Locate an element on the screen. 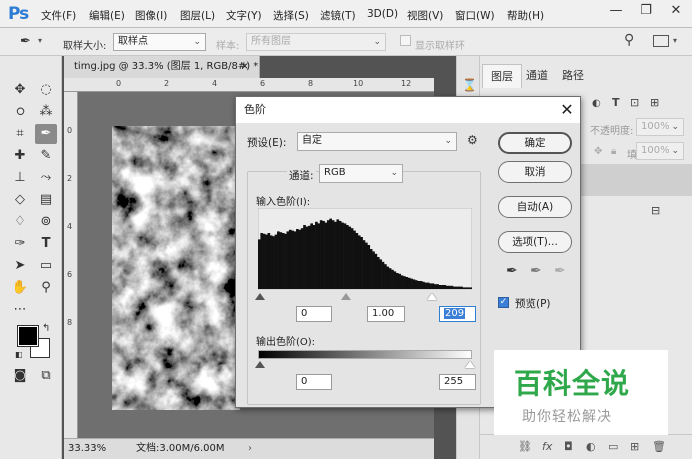 The image size is (692, 459). menu-help: 帮助(H) is located at coordinates (525, 15).